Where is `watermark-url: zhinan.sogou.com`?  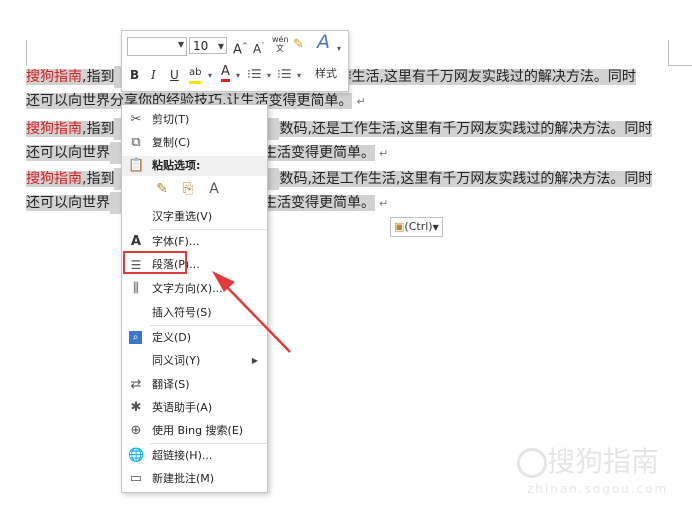
watermark-url: zhinan.sogou.com is located at coordinates (598, 489).